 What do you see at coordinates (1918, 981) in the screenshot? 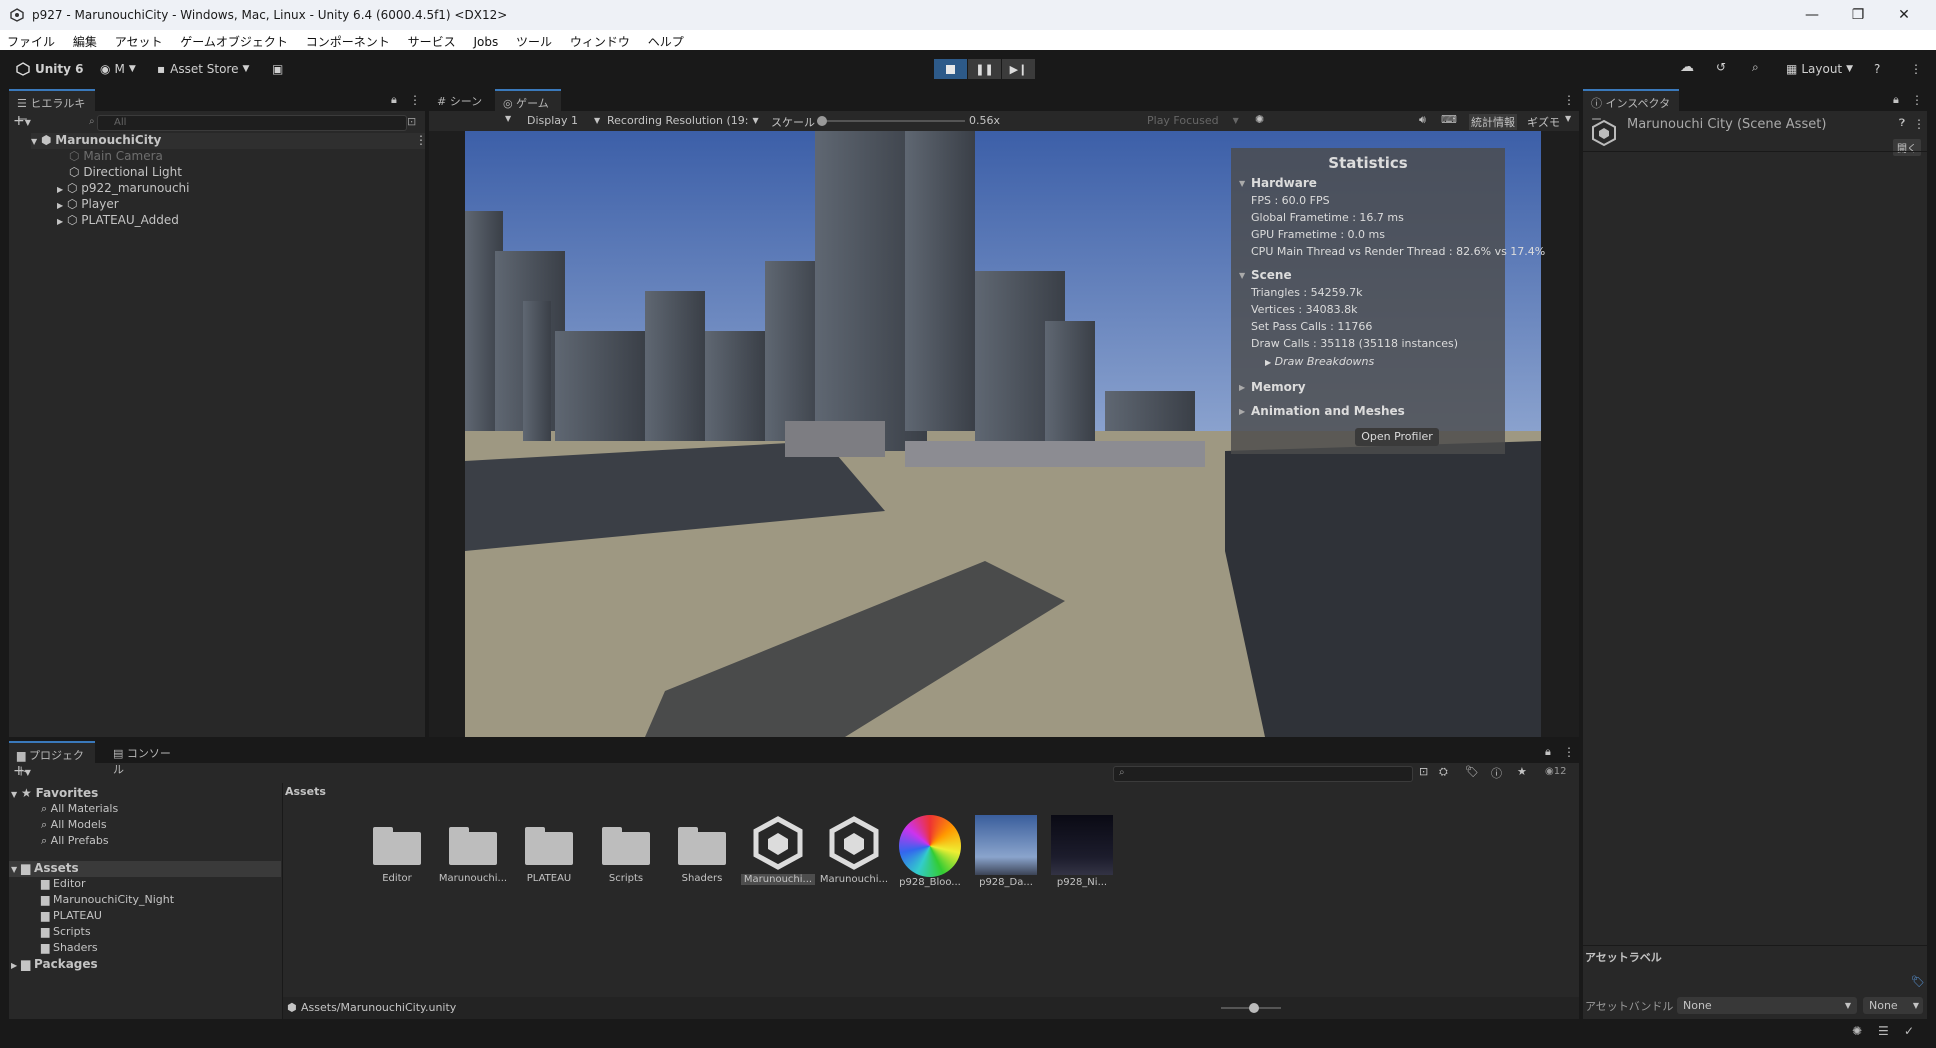
I see `tag-icon: 🏷︎` at bounding box center [1918, 981].